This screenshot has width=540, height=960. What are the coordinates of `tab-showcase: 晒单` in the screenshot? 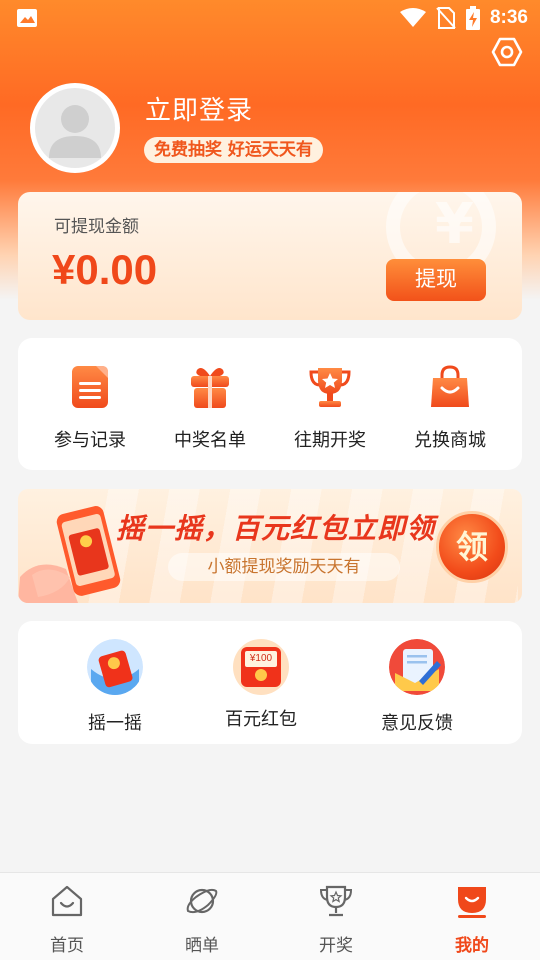 It's located at (202, 919).